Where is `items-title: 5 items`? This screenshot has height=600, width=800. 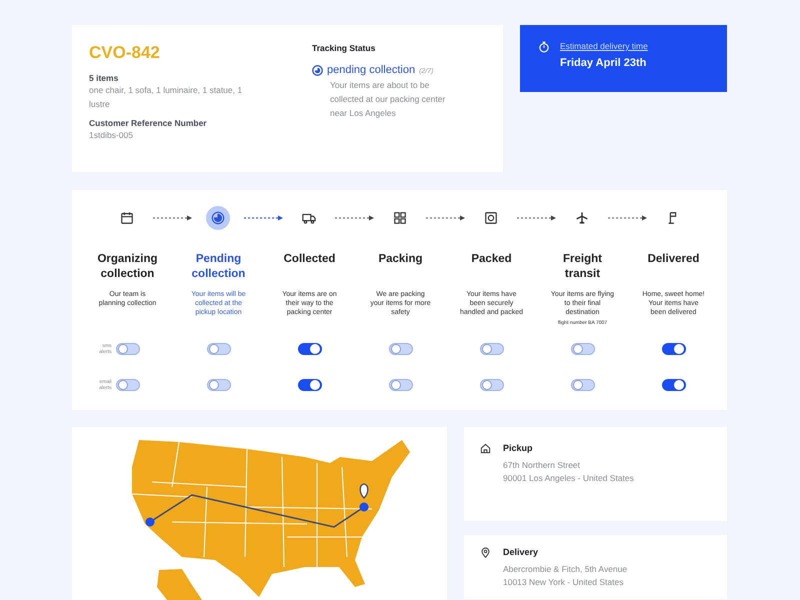 items-title: 5 items is located at coordinates (104, 78).